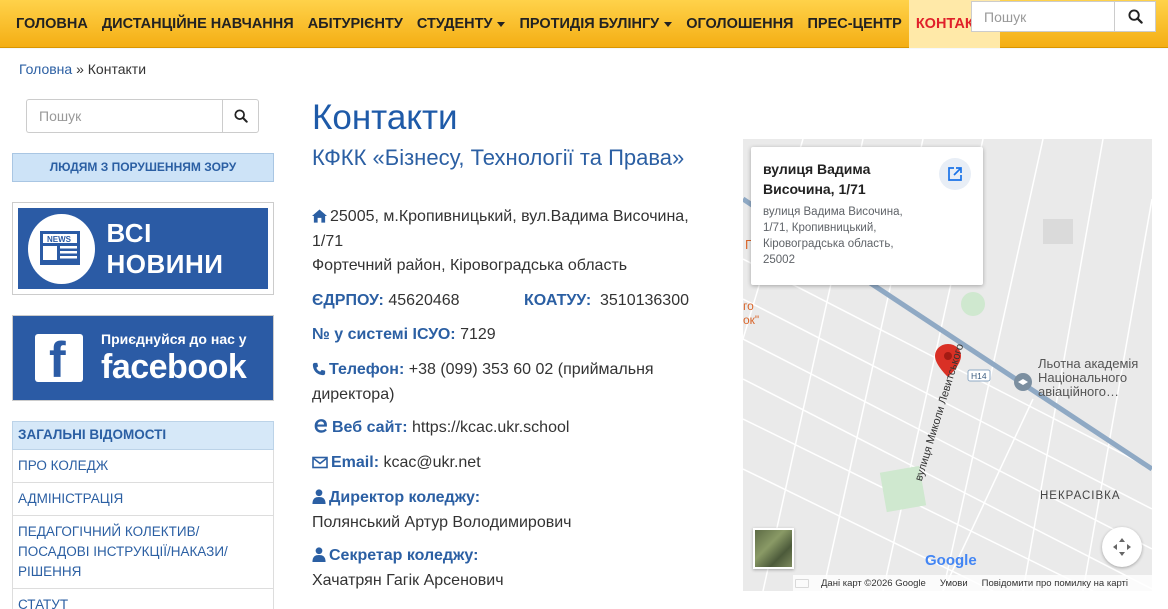  What do you see at coordinates (384, 334) in the screenshot?
I see `isuo-label: № у системі ІСУО:` at bounding box center [384, 334].